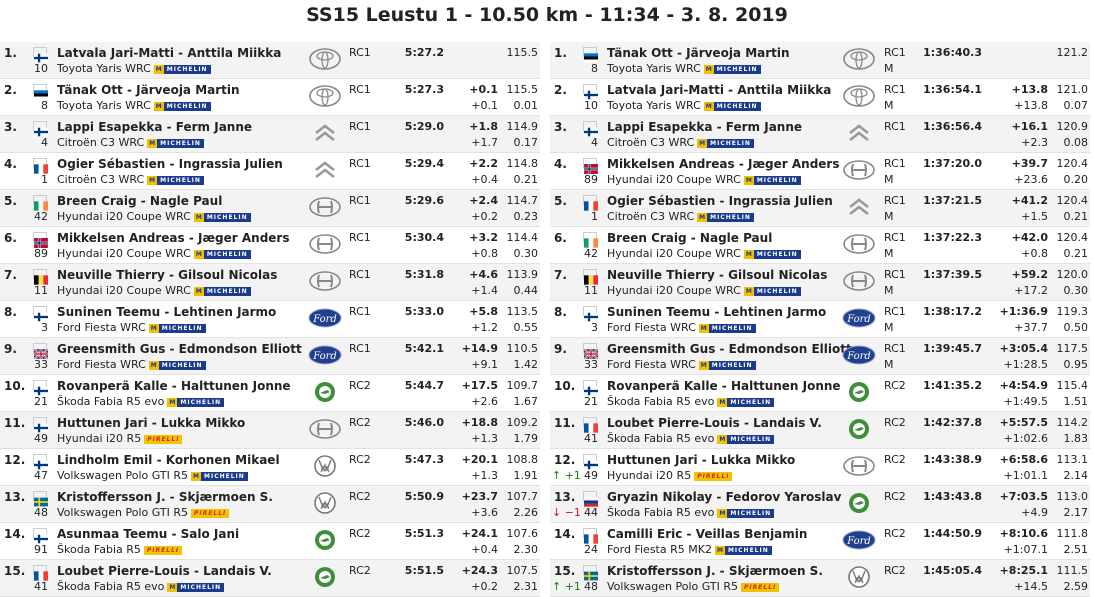 This screenshot has width=1094, height=597. I want to click on position: 9., so click(560, 349).